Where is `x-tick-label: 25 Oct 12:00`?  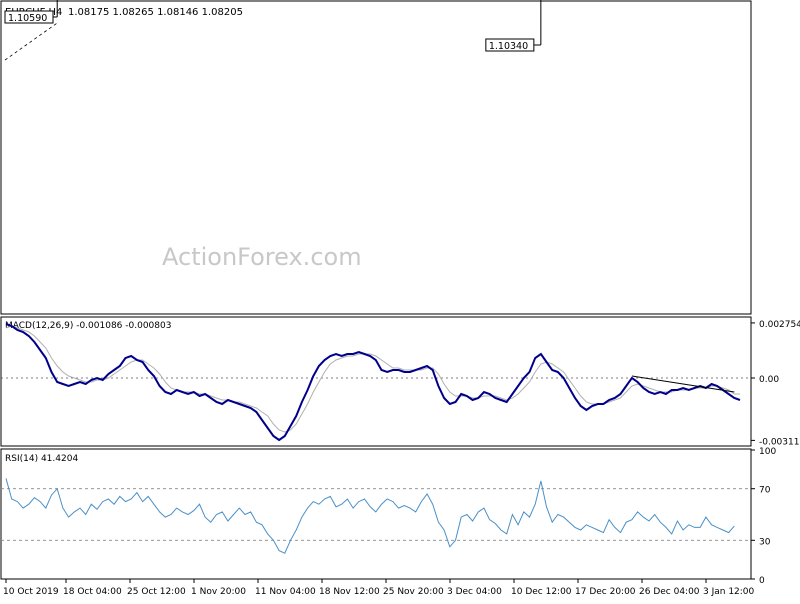 x-tick-label: 25 Oct 12:00 is located at coordinates (156, 592).